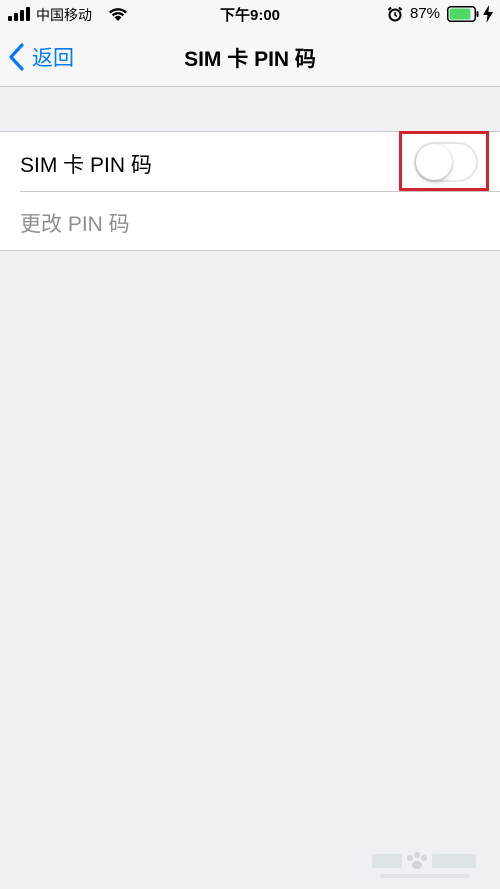 The height and width of the screenshot is (889, 500). Describe the element at coordinates (75, 224) in the screenshot. I see `change-pin-label: 更改 PIN 码` at that location.